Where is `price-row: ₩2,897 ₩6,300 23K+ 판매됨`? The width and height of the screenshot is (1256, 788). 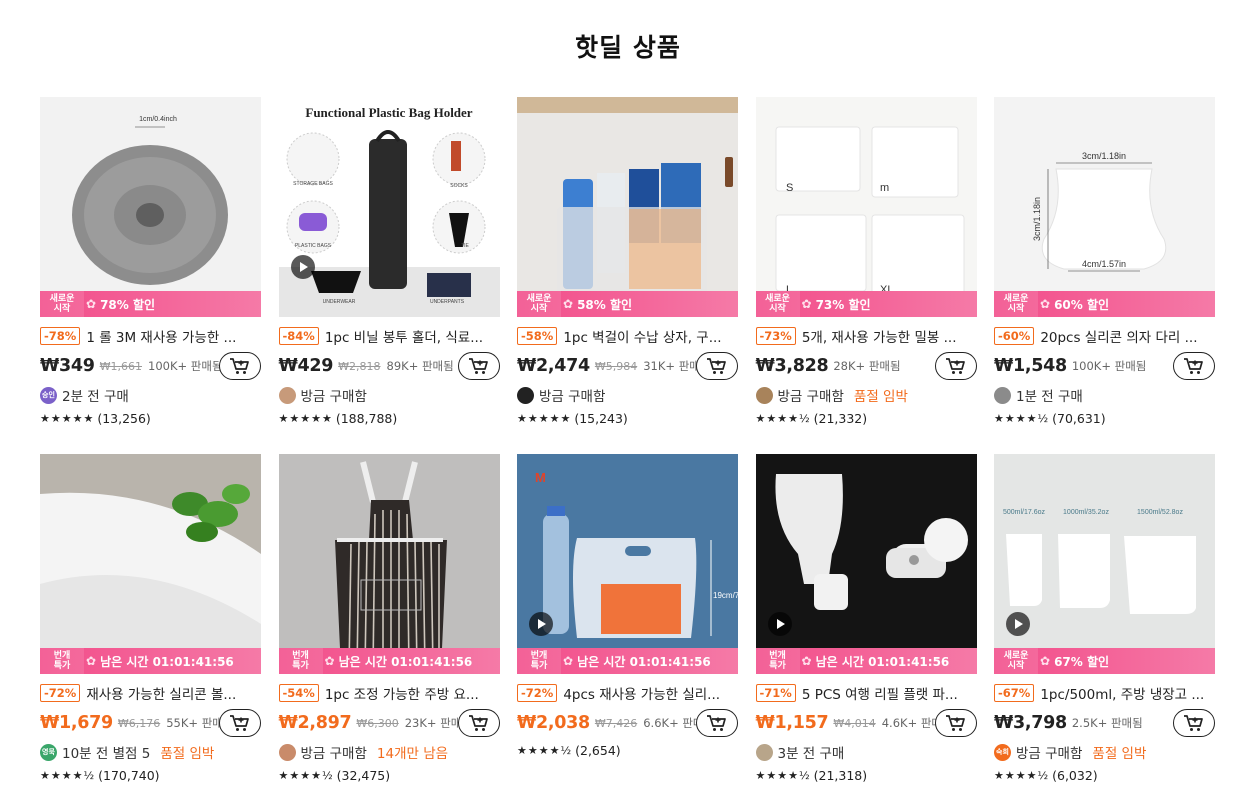
price-row: ₩2,897 ₩6,300 23K+ 판매됨 is located at coordinates (389, 723).